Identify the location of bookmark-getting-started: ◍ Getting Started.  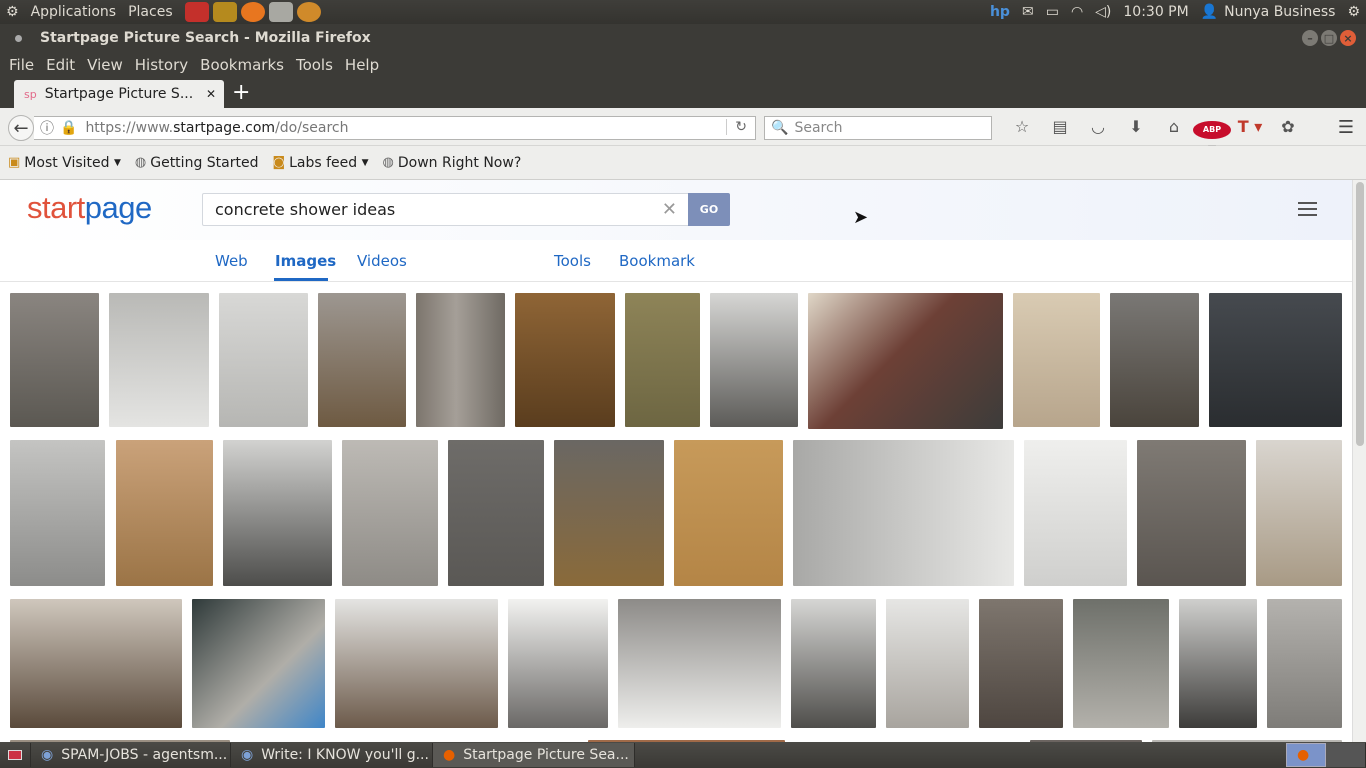
(197, 163).